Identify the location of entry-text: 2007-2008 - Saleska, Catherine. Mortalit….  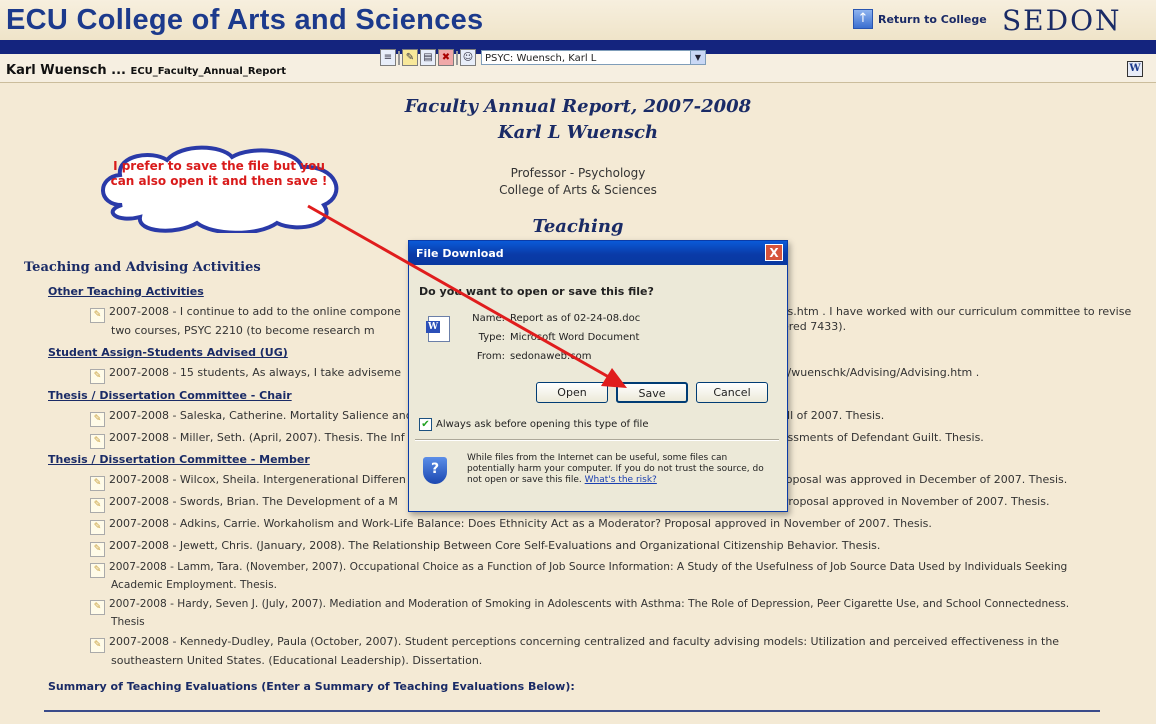
(261, 415).